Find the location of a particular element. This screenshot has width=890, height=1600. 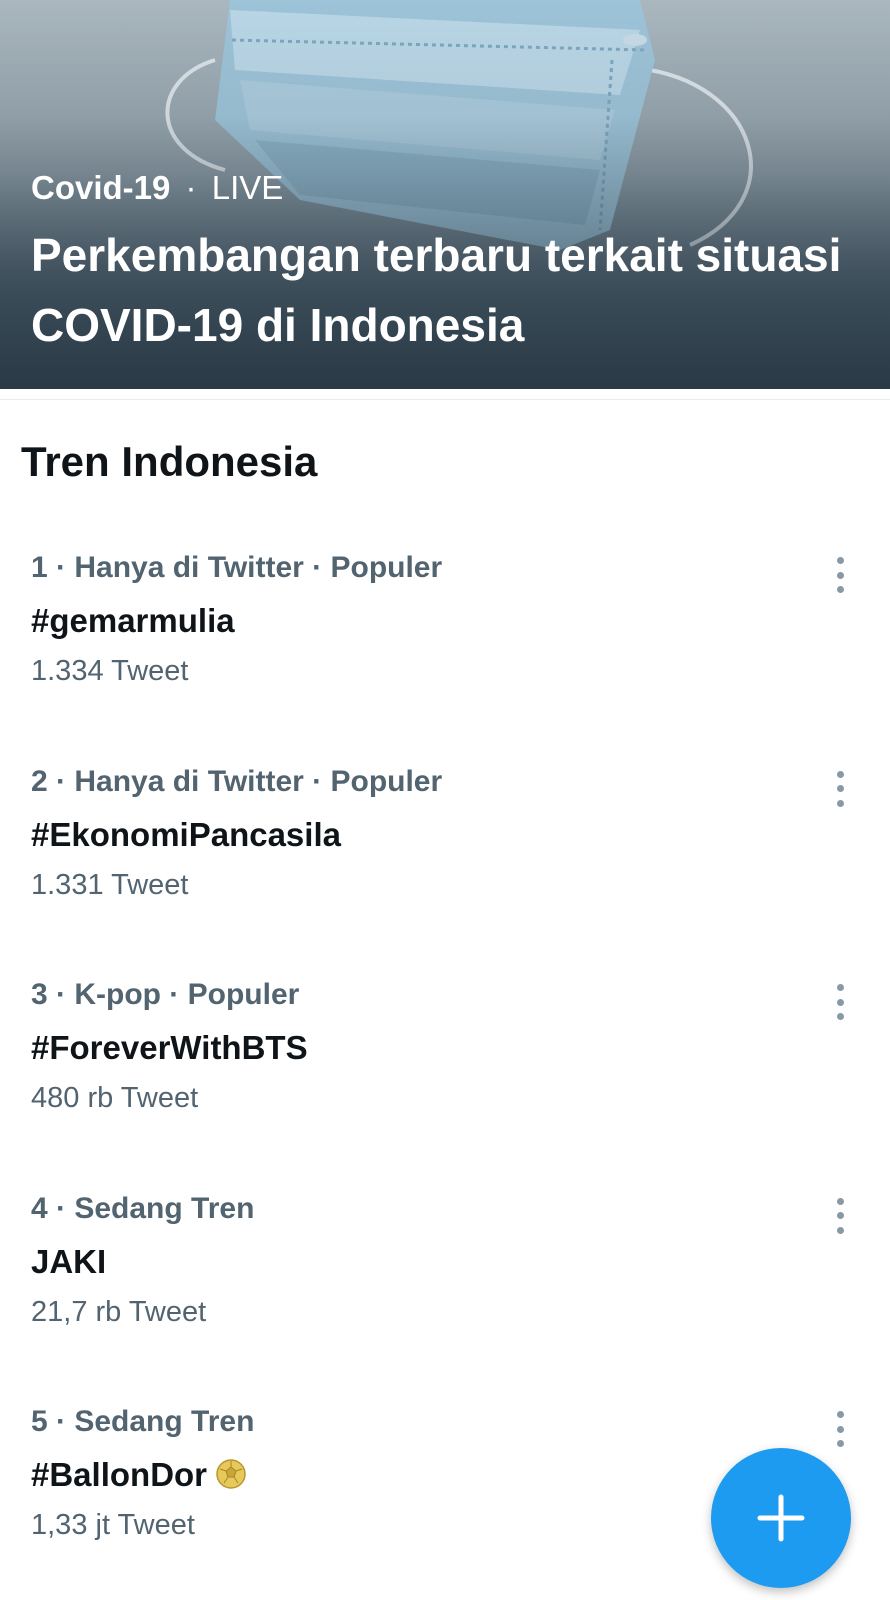

trend-count: 21,7 rb Tweet is located at coordinates (119, 1311).